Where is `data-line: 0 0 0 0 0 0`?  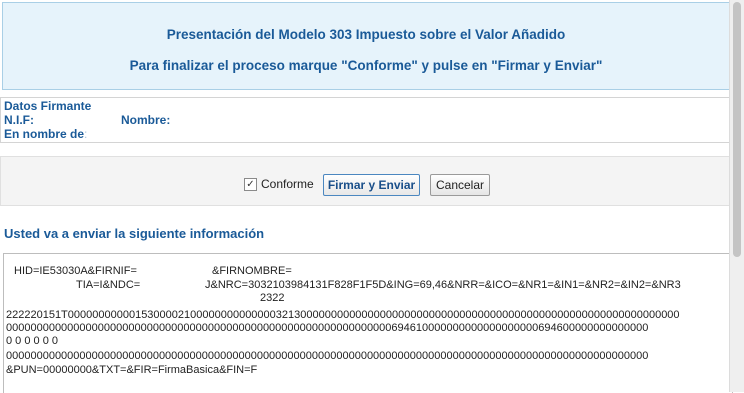
data-line: 0 0 0 0 0 0 is located at coordinates (32, 341).